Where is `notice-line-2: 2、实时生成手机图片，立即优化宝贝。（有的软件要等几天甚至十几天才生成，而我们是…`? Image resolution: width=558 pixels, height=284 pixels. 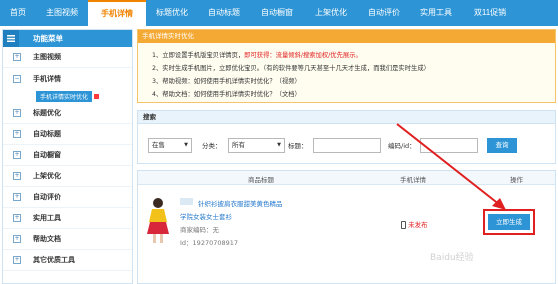 notice-line-2: 2、实时生成手机图片，立即优化宝贝。（有的软件要等几天甚至十几天才生成，而我们是… is located at coordinates (291, 68).